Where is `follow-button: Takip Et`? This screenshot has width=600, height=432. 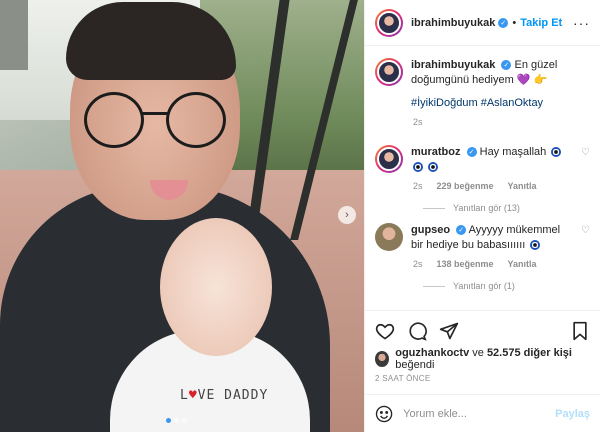
follow-button: Takip Et is located at coordinates (541, 23).